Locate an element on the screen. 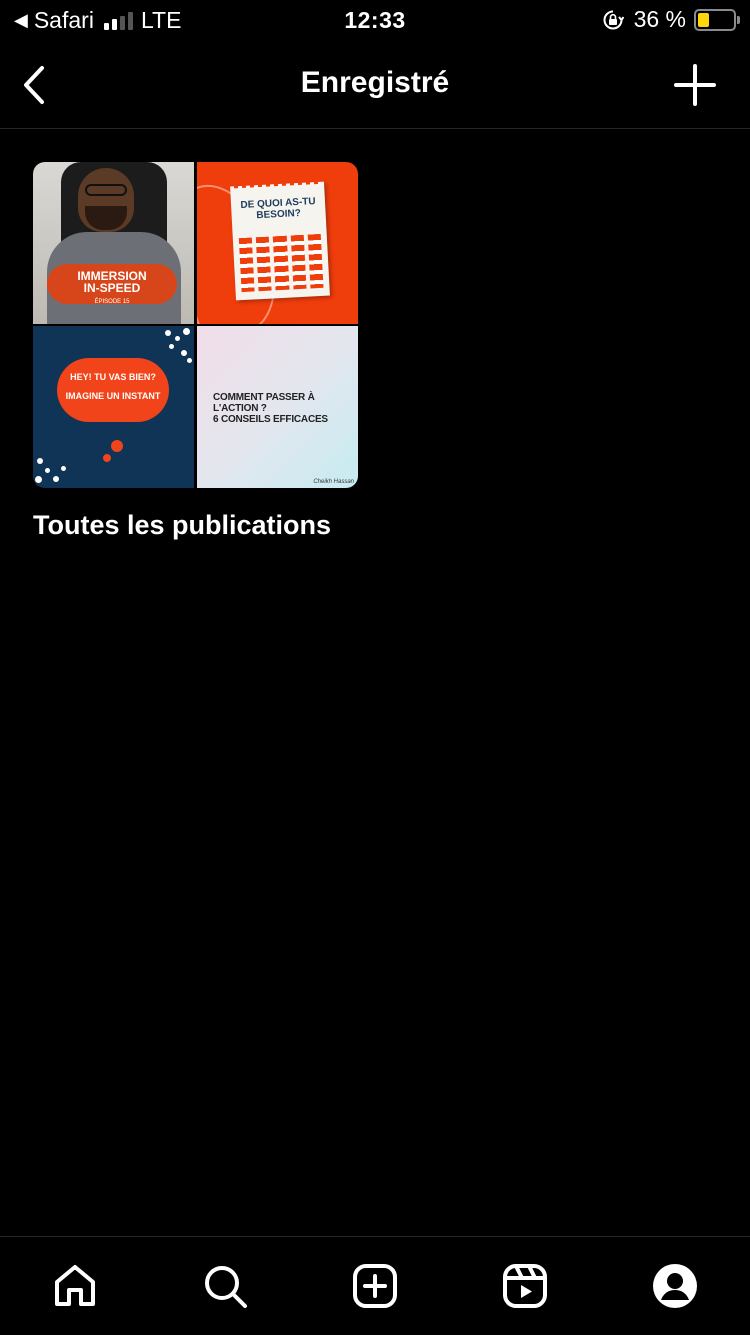 Image resolution: width=750 pixels, height=1335 pixels. status-right: 36 % is located at coordinates (671, 19).